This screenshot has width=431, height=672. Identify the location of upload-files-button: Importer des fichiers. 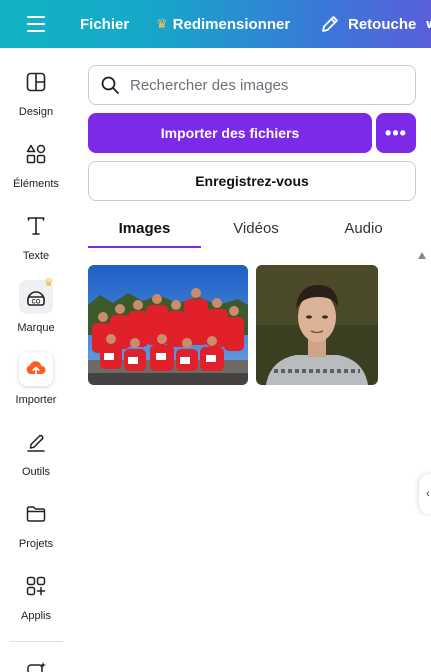
(230, 133).